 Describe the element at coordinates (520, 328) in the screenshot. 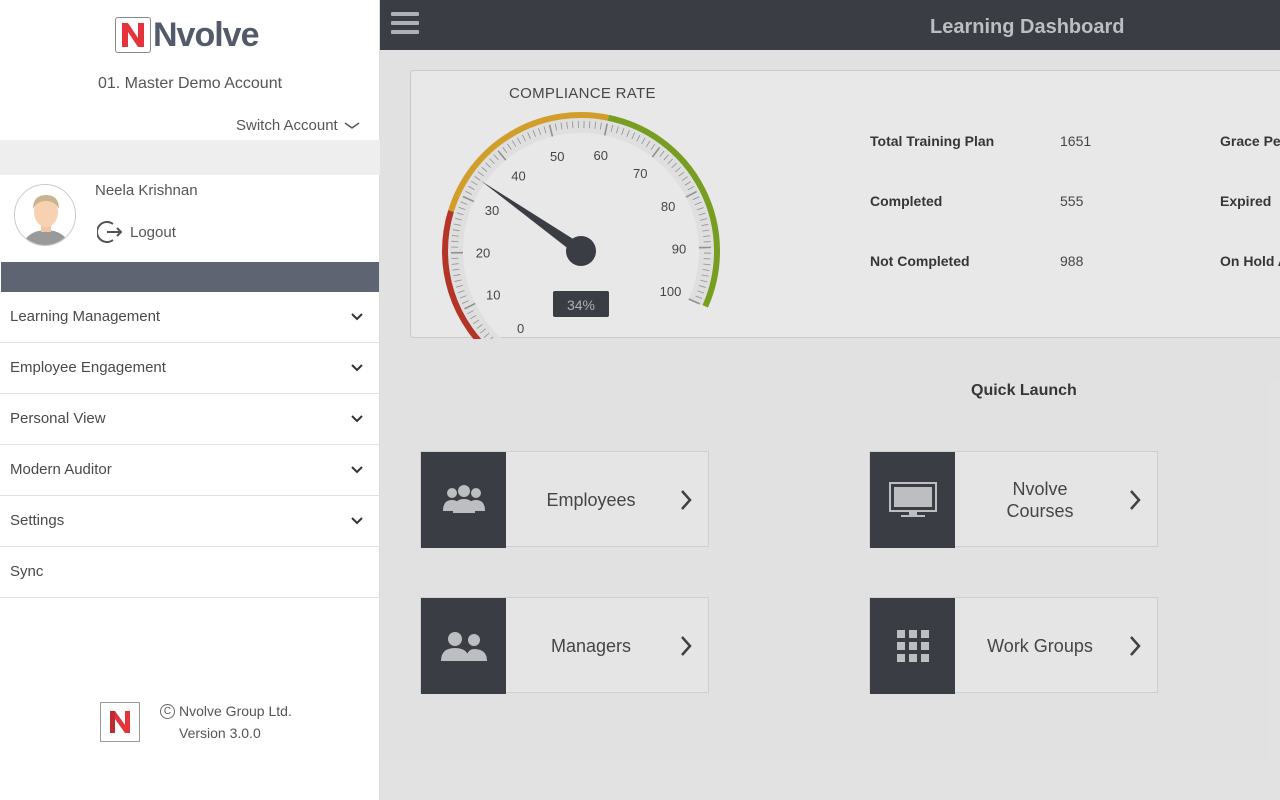

I see `gauge-tick-label: 0` at that location.